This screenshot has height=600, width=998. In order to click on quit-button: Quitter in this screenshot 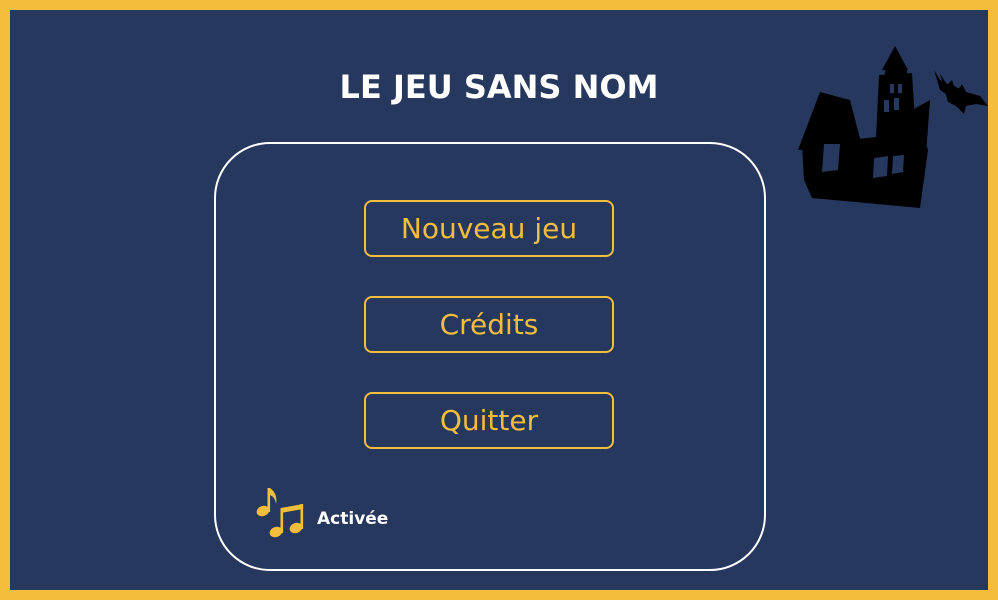, I will do `click(489, 420)`.